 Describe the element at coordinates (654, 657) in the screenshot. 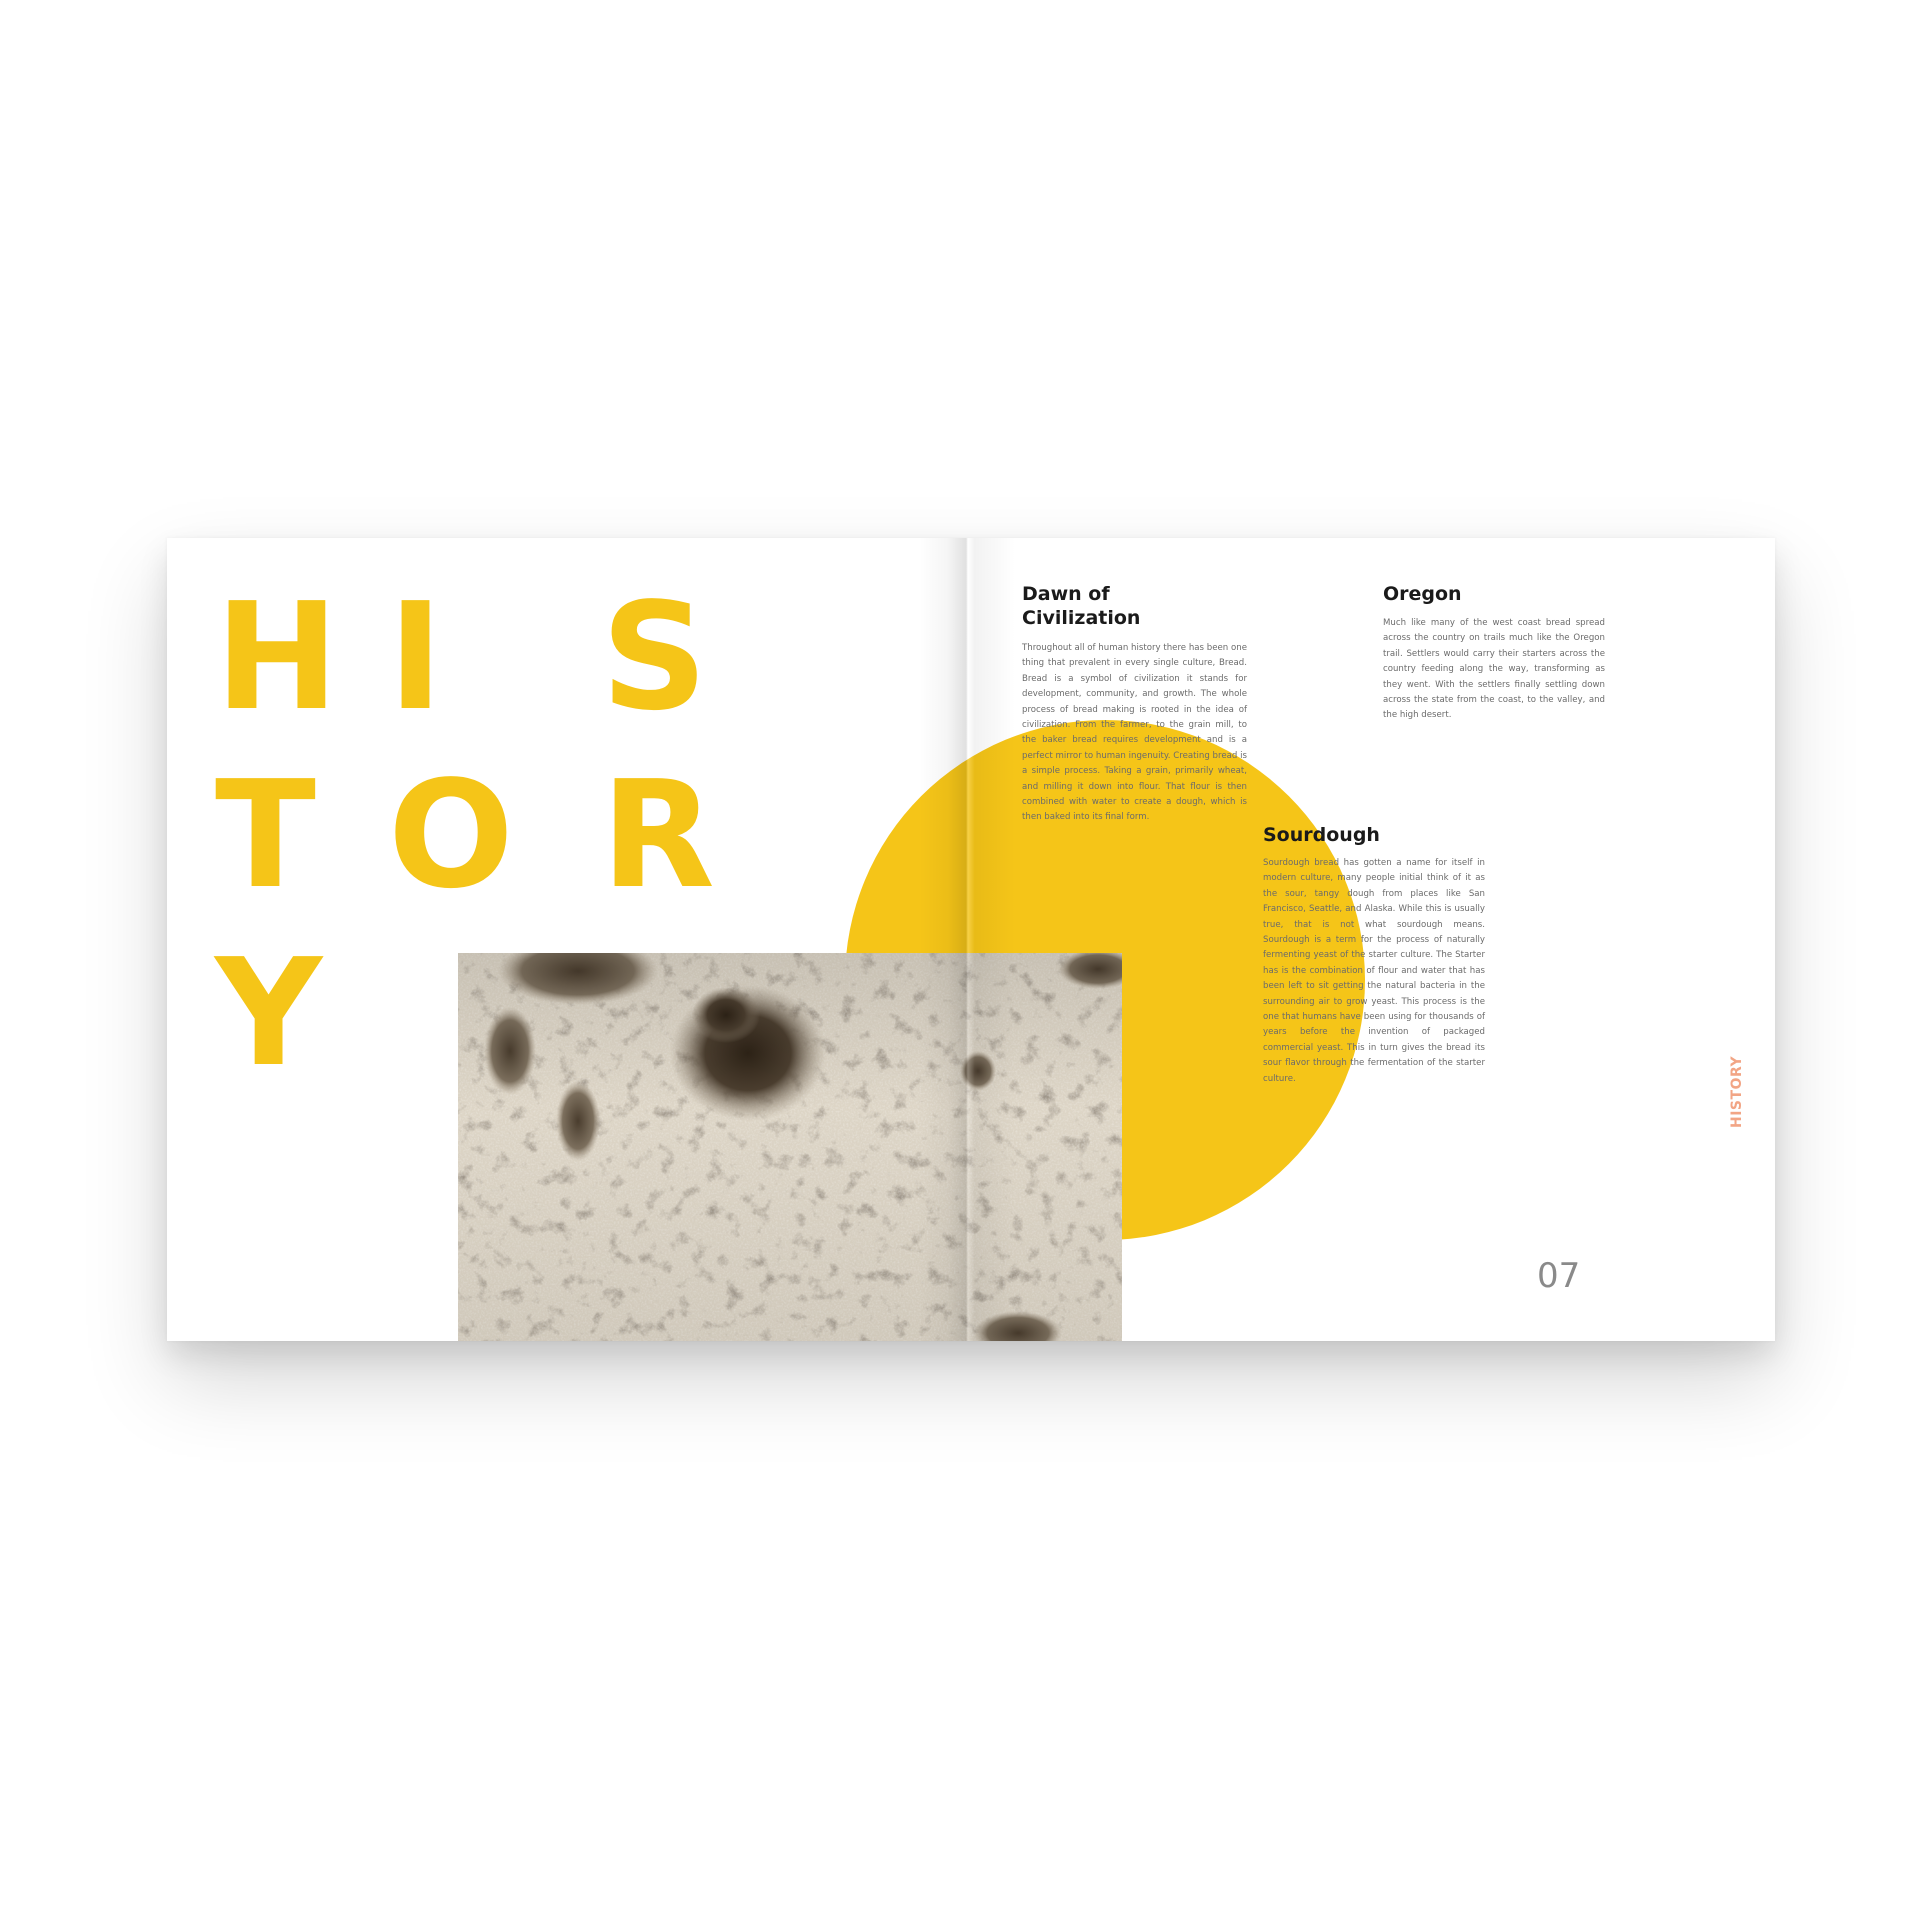

I see `title-letter-s: S` at that location.